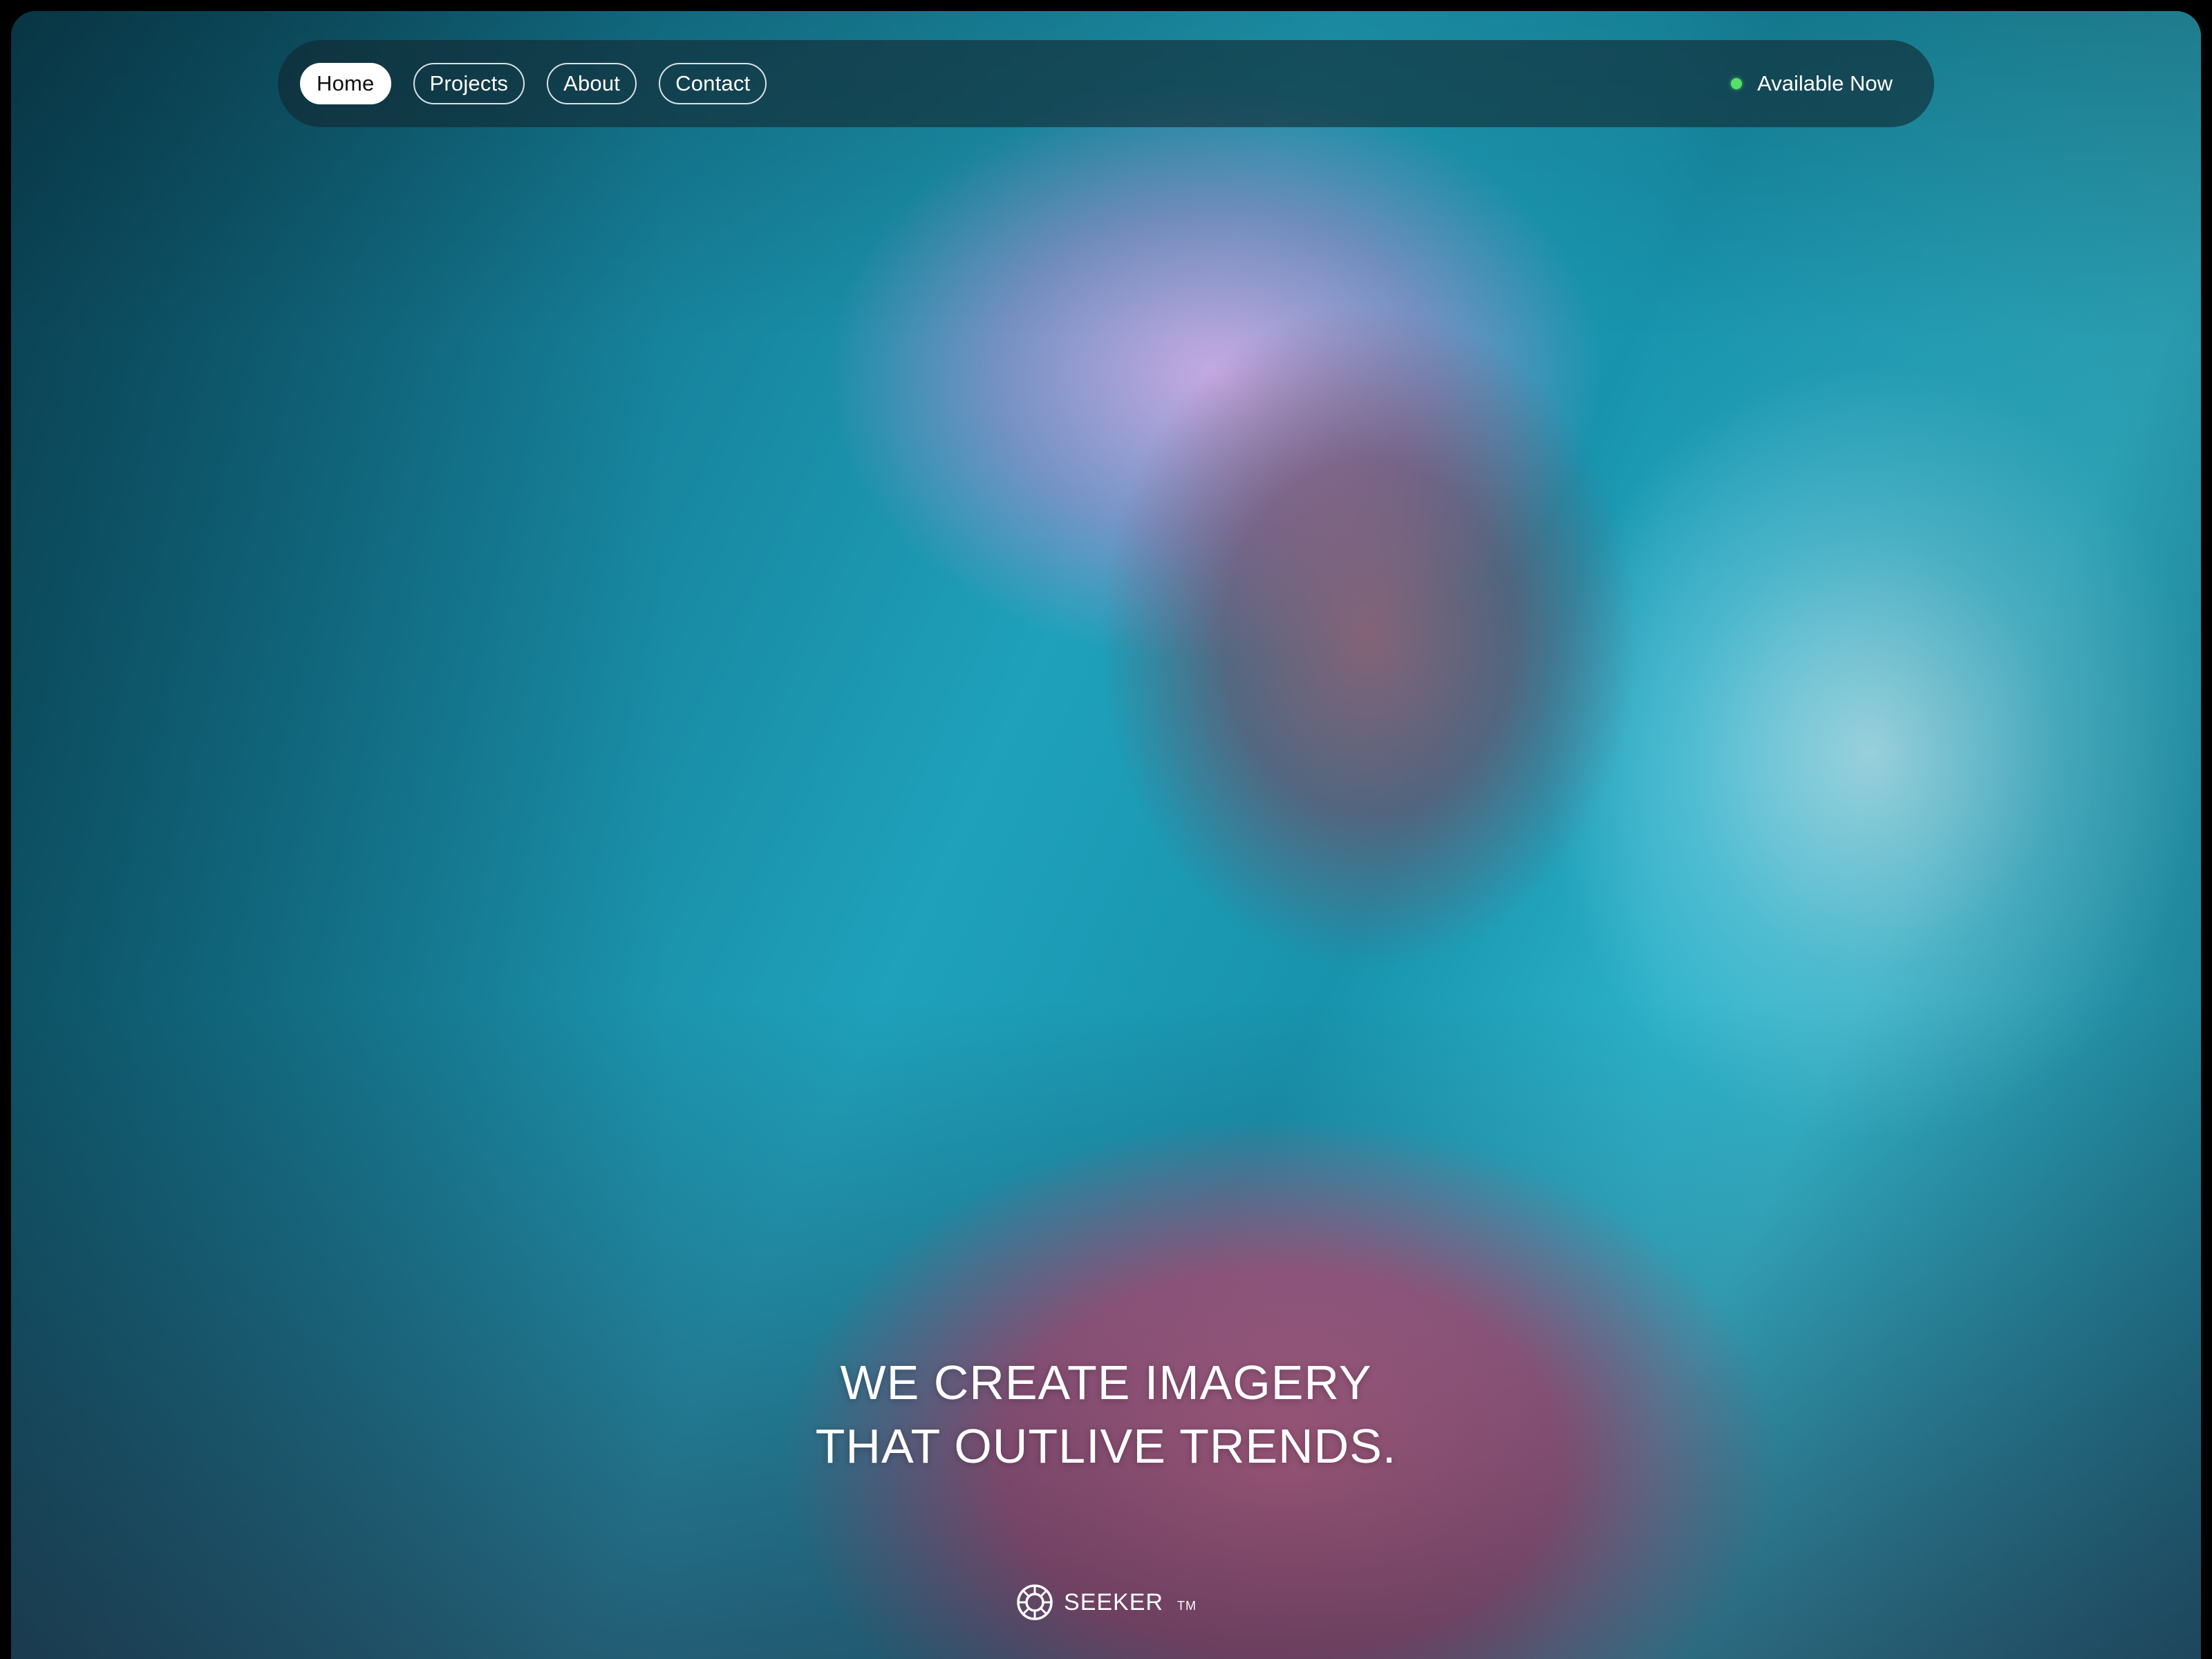 This screenshot has height=1659, width=2212. I want to click on nav-projects-link: Projects, so click(469, 83).